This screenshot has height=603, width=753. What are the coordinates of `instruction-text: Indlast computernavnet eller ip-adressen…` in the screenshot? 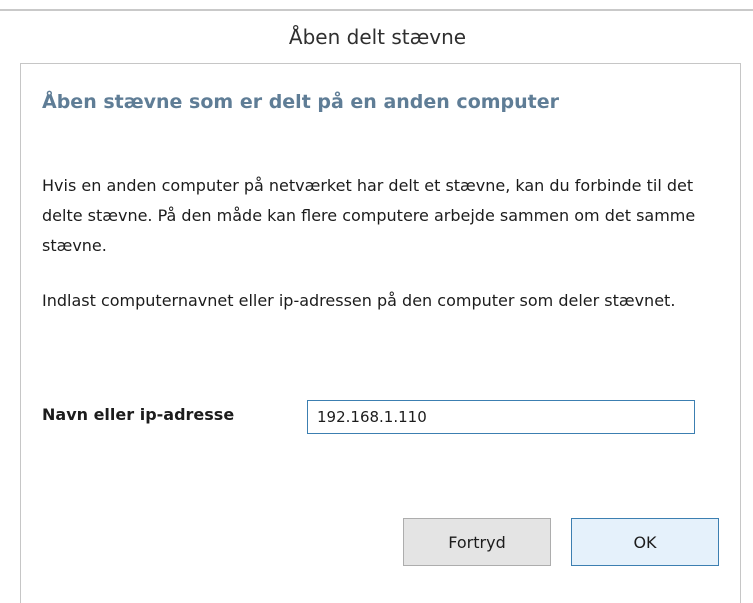 It's located at (359, 300).